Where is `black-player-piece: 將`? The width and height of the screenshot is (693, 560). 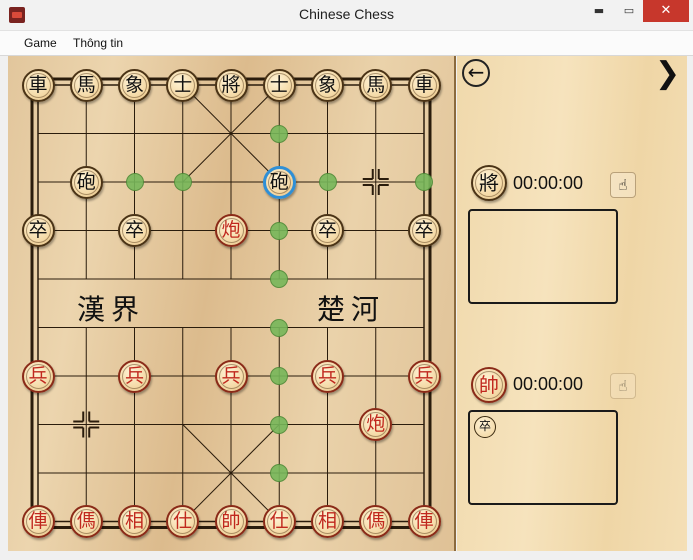
black-player-piece: 將 is located at coordinates (489, 183).